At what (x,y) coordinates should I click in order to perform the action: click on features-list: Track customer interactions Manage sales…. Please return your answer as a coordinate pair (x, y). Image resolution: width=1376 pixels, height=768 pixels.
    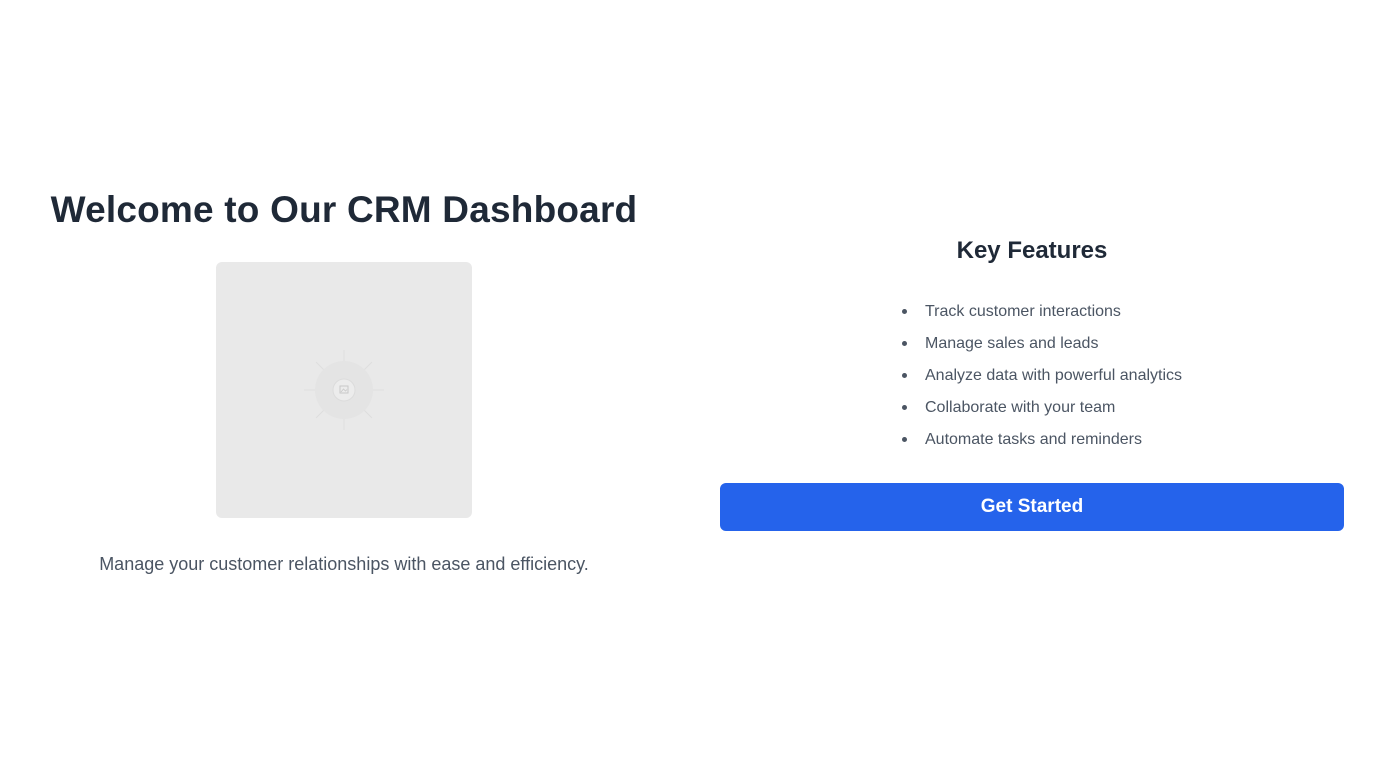
    Looking at the image, I should click on (1052, 376).